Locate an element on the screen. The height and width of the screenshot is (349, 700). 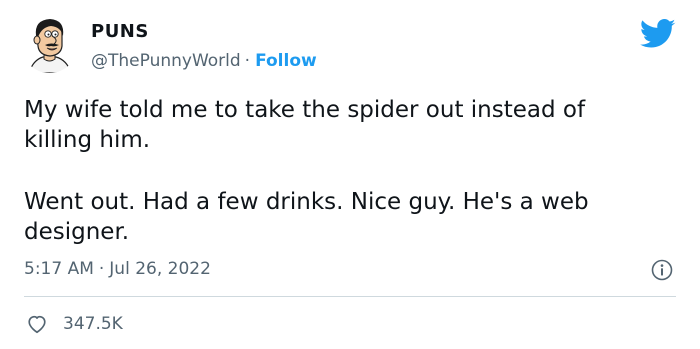
tweet-timestamp: 5:17 AM · Jul 26, 2022 is located at coordinates (117, 269).